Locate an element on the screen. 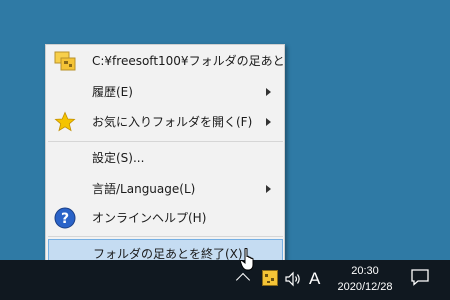 The image size is (450, 300). menu-item-label: オンラインヘルプ(H) is located at coordinates (149, 218).